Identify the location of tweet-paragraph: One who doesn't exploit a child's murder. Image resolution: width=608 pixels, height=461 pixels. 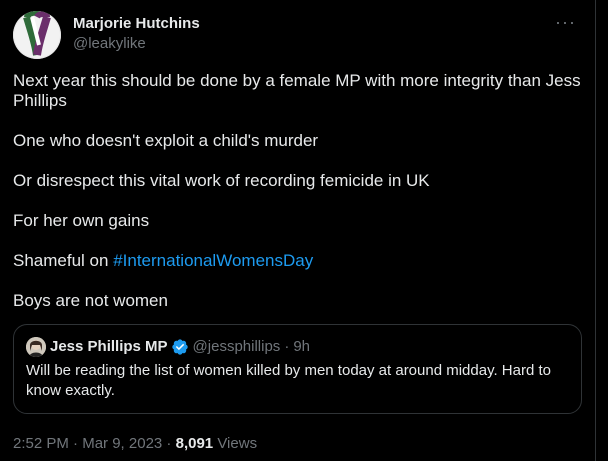
(166, 140).